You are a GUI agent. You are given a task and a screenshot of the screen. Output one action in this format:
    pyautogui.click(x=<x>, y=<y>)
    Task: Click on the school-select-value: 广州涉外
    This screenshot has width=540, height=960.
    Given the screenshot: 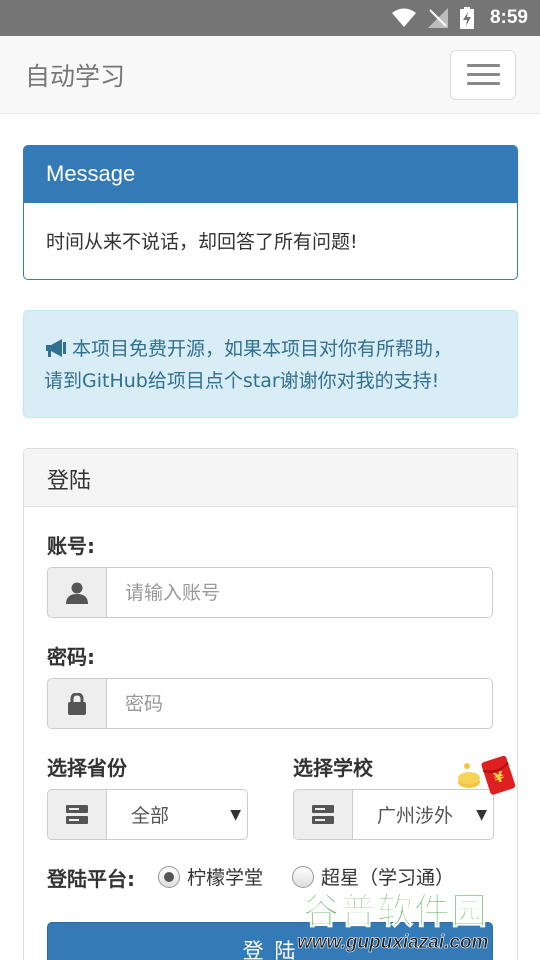 What is the action you would take?
    pyautogui.click(x=415, y=816)
    